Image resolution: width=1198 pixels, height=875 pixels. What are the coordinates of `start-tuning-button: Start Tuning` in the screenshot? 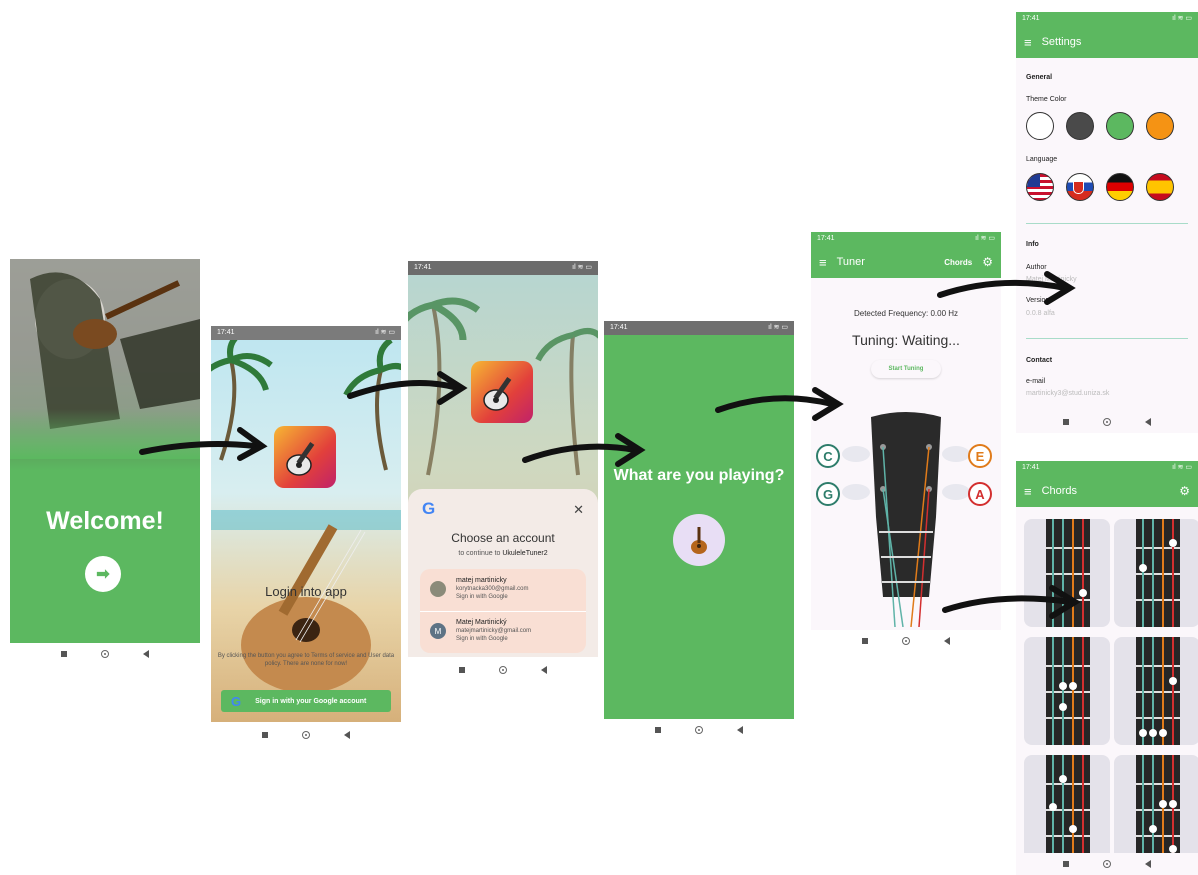 It's located at (906, 369).